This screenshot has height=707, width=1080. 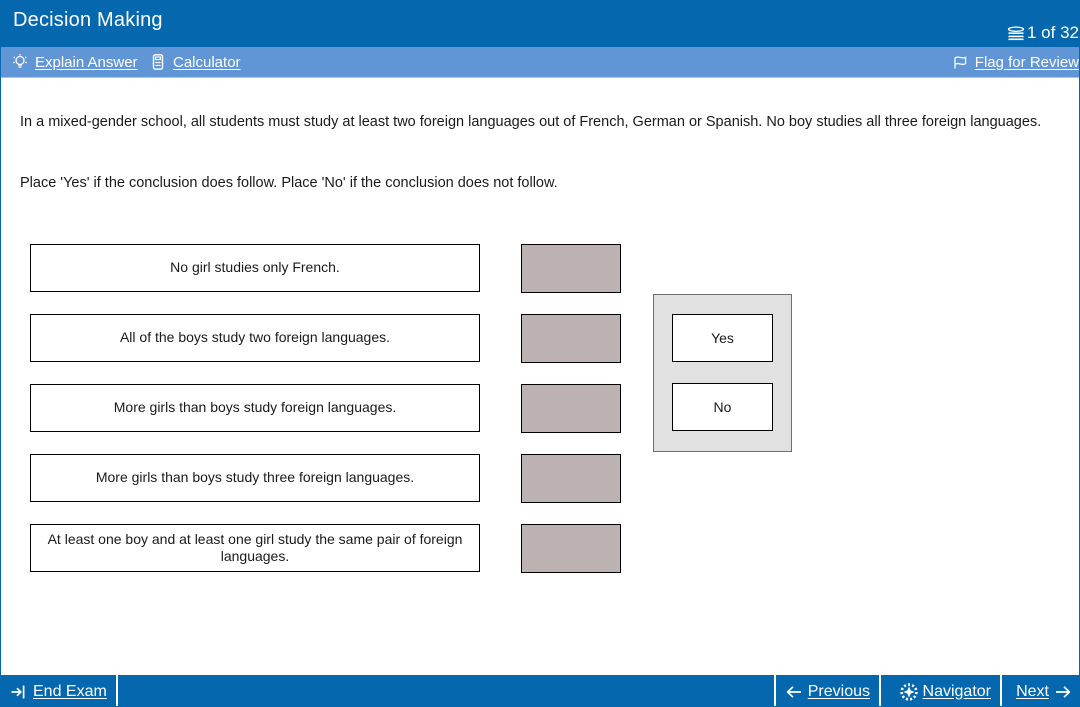 I want to click on navigator-button: Navigator, so click(x=946, y=690).